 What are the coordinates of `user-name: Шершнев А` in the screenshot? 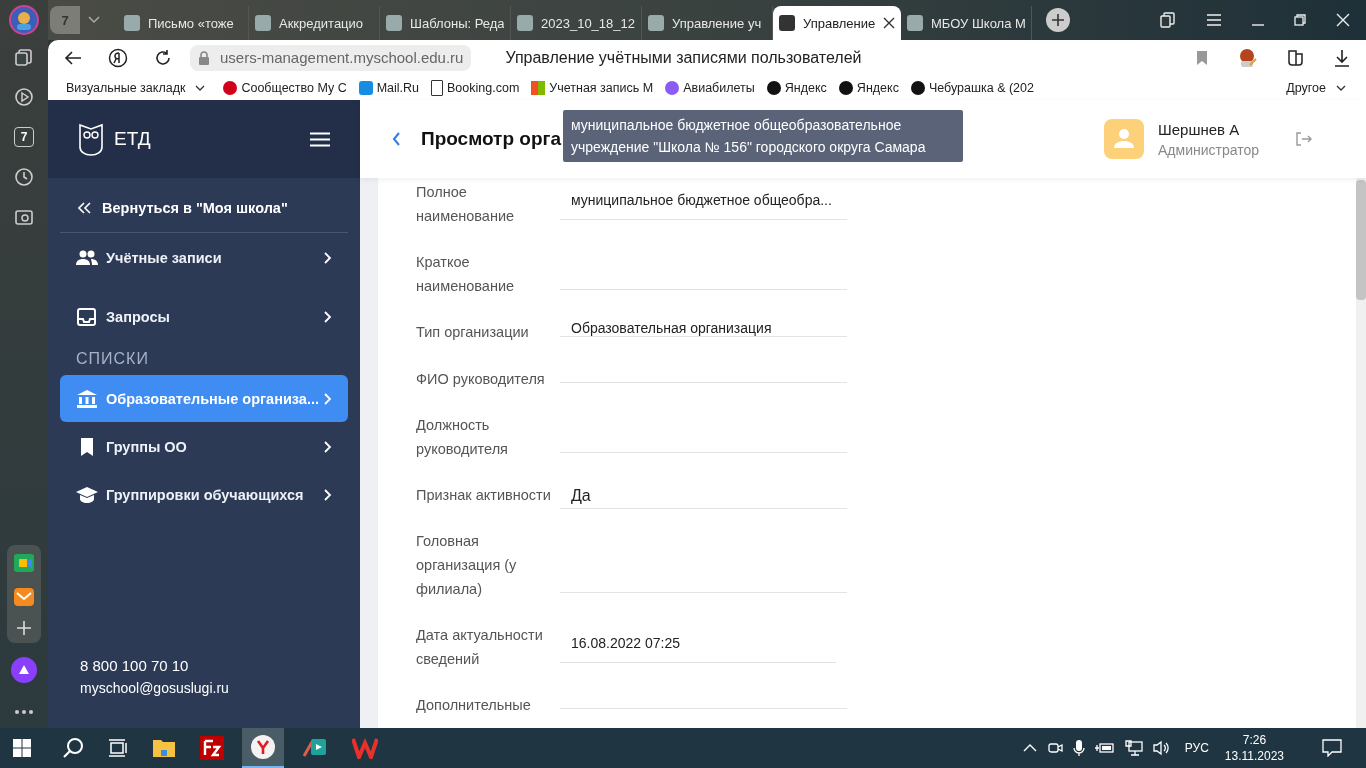 It's located at (1199, 129).